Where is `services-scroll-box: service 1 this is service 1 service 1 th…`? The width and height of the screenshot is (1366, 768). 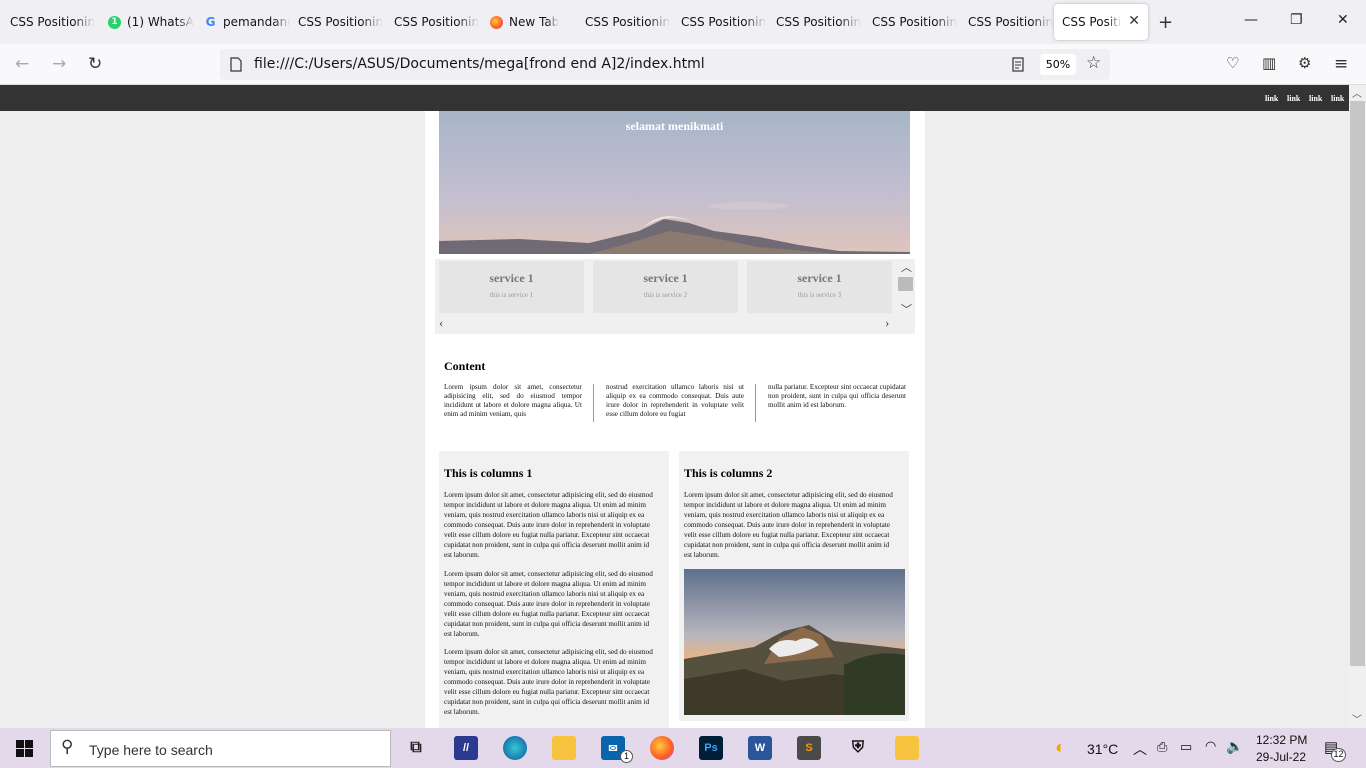 services-scroll-box: service 1 this is service 1 service 1 th… is located at coordinates (675, 296).